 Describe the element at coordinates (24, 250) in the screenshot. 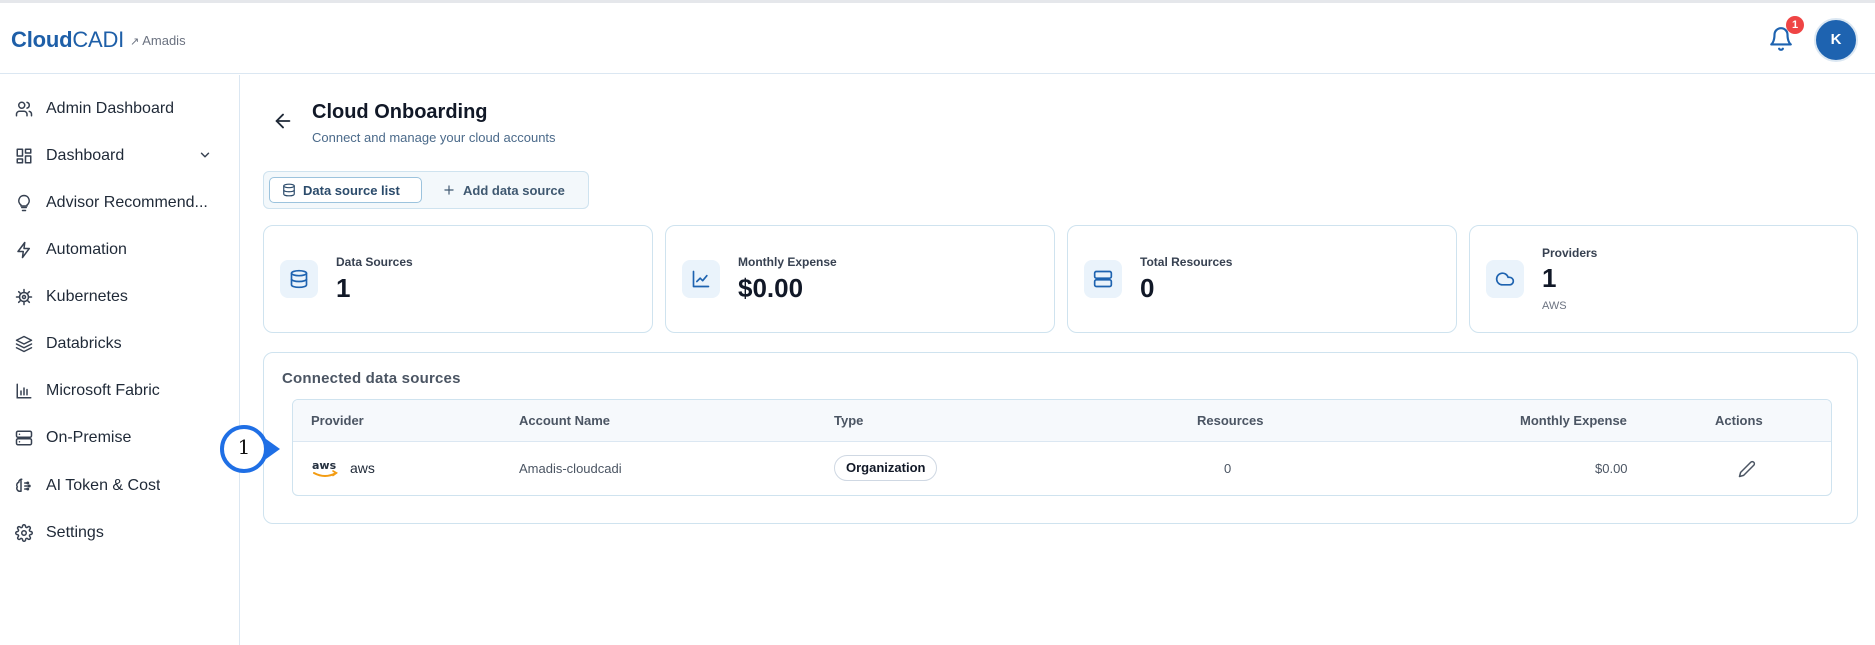

I see `bolt-icon` at that location.